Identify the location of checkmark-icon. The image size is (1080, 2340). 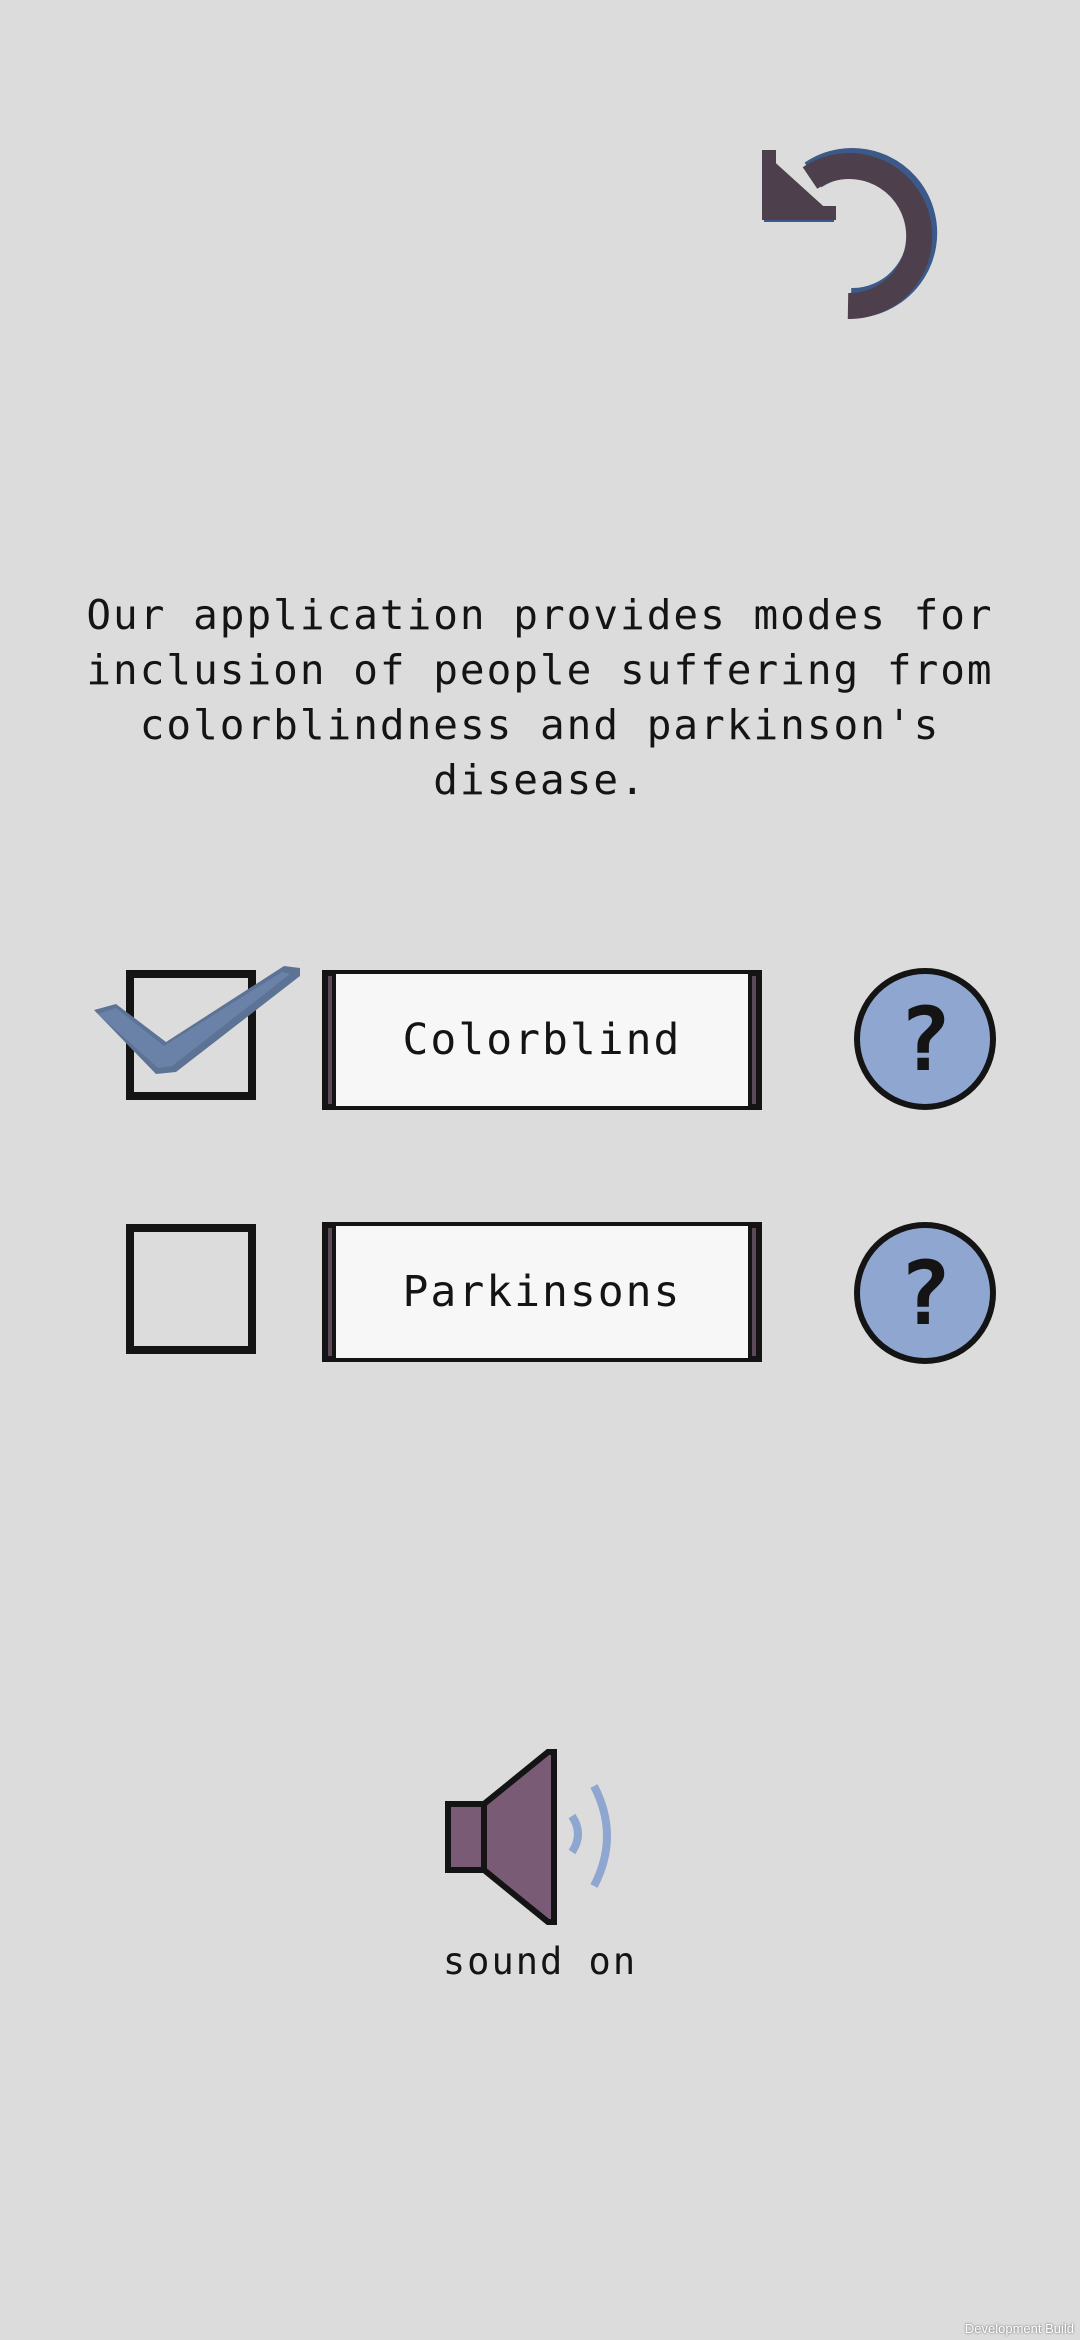
(197, 1020).